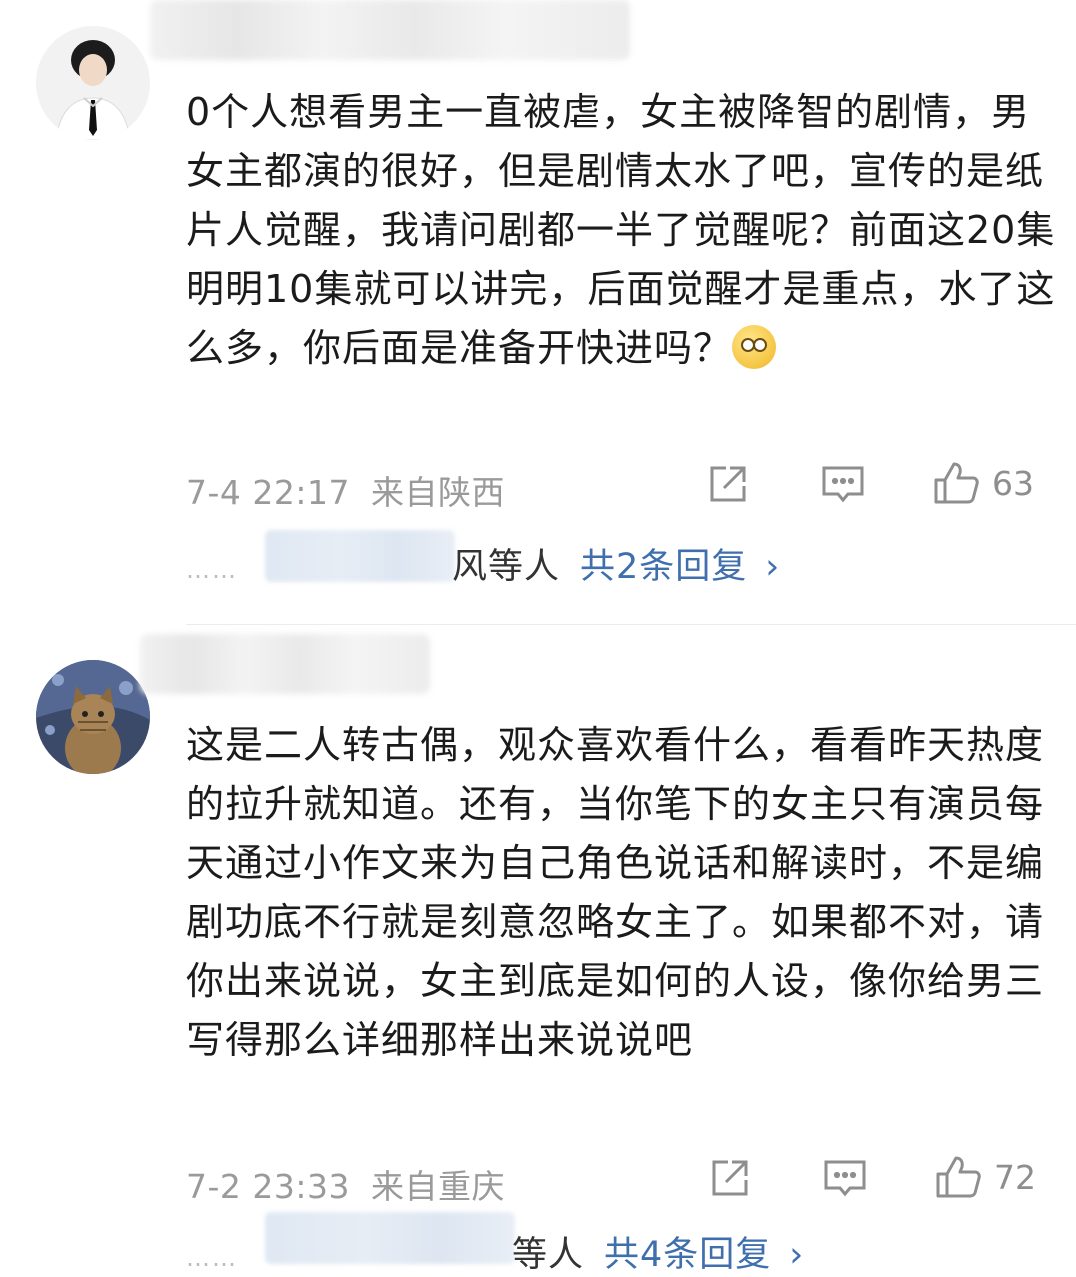  I want to click on reply-summary: …… 等人 共4条回复 ›, so click(495, 1251).